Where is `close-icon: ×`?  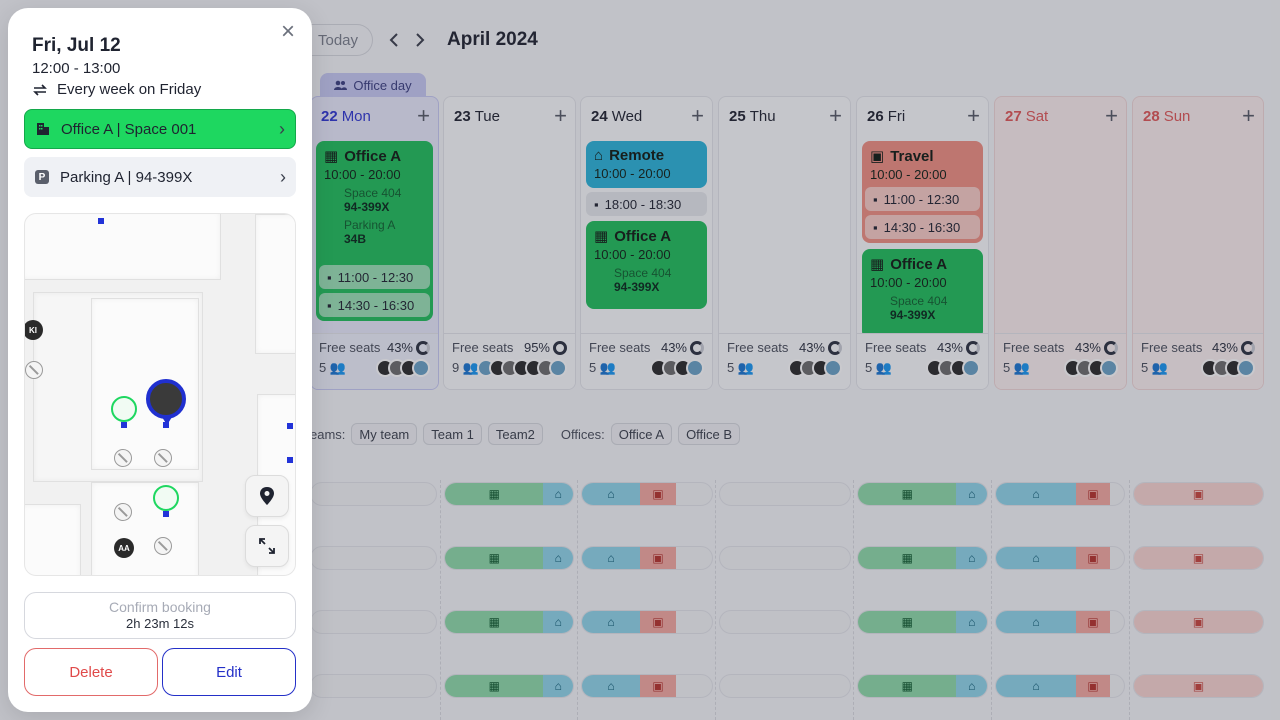 close-icon: × is located at coordinates (287, 31).